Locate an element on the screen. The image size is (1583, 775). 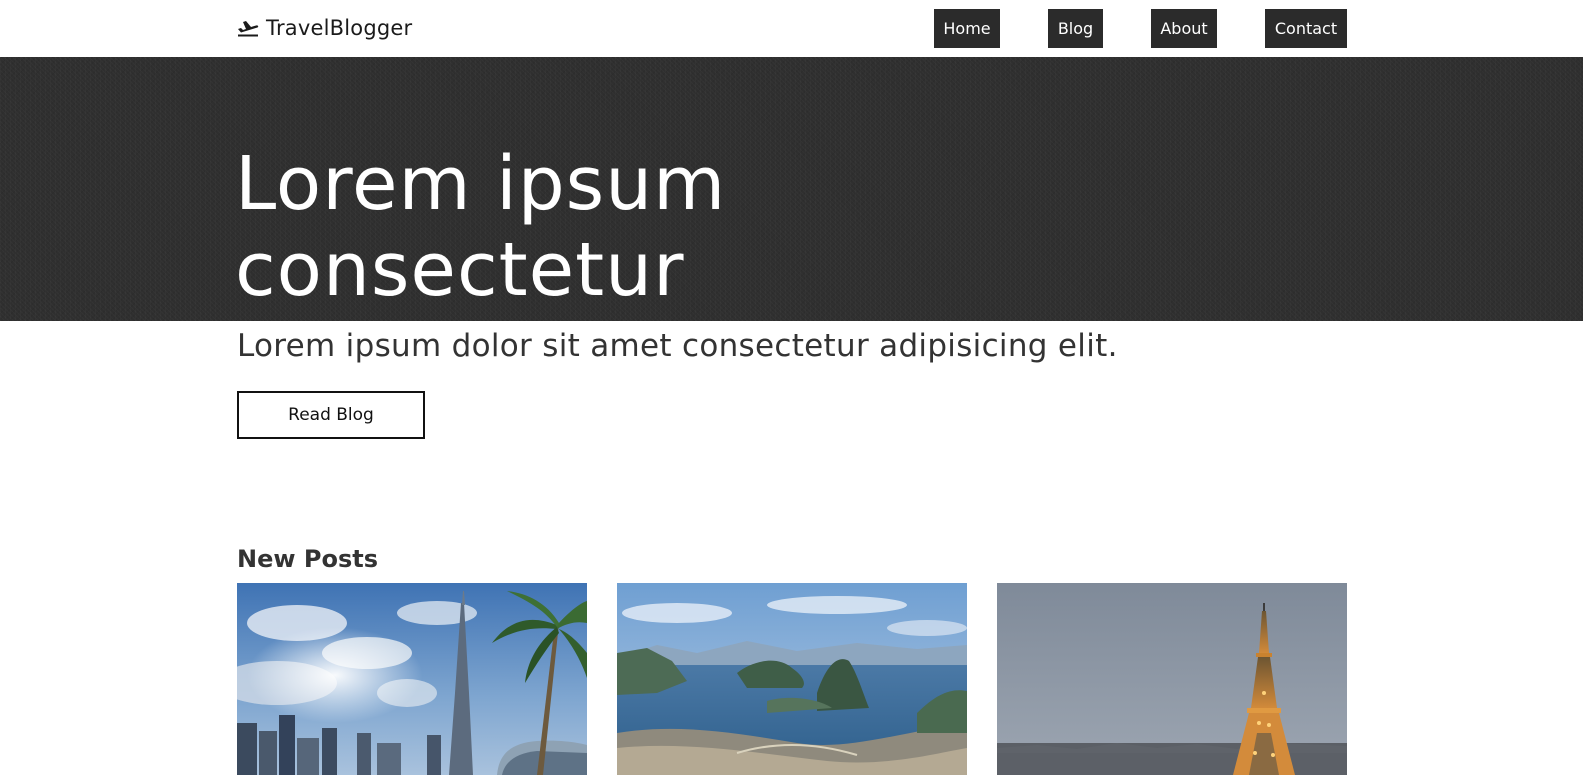
nav-home-link: Home is located at coordinates (967, 28).